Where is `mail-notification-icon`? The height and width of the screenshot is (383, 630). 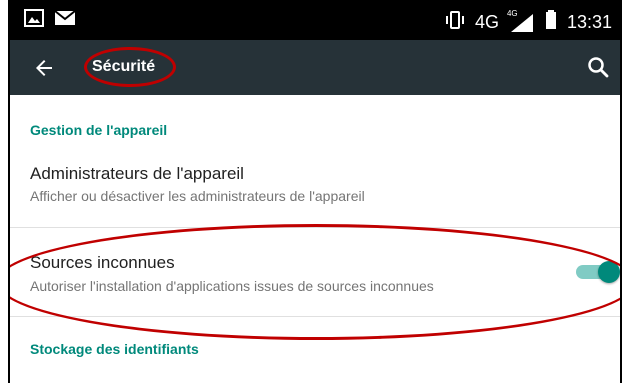 mail-notification-icon is located at coordinates (65, 20).